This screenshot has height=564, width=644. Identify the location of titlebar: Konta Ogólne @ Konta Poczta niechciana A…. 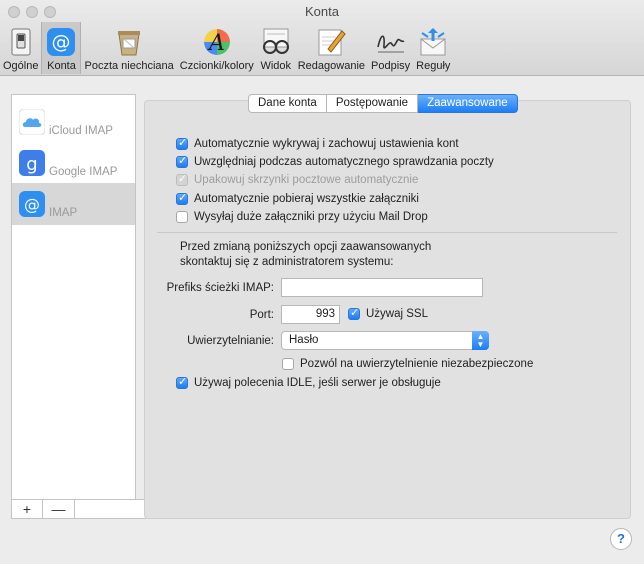
(322, 38).